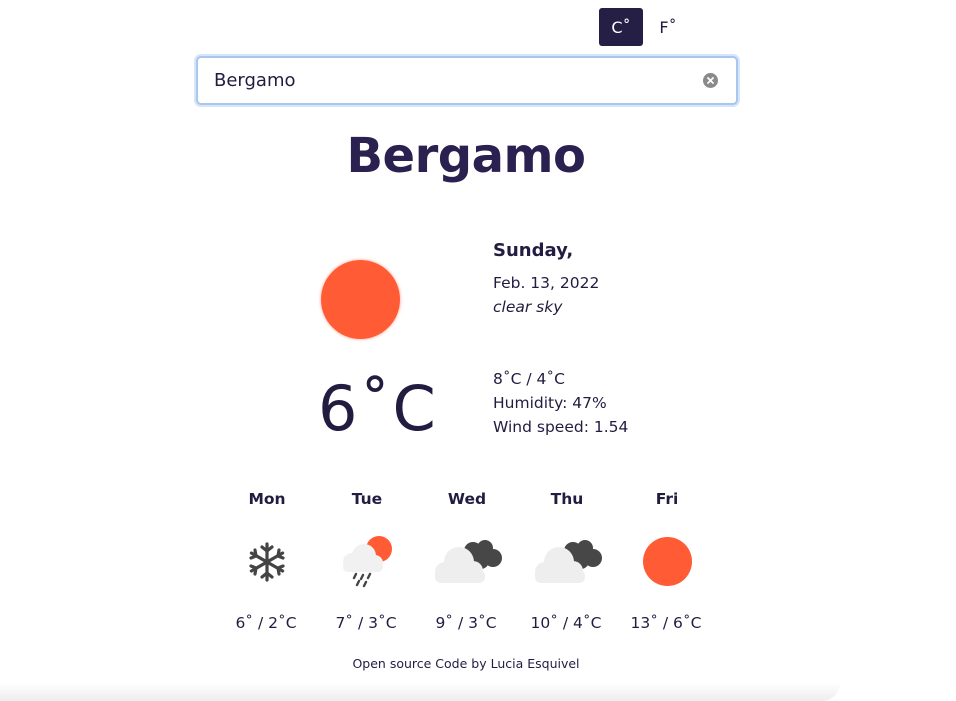  What do you see at coordinates (546, 283) in the screenshot?
I see `current-date: Feb. 13, 2022` at bounding box center [546, 283].